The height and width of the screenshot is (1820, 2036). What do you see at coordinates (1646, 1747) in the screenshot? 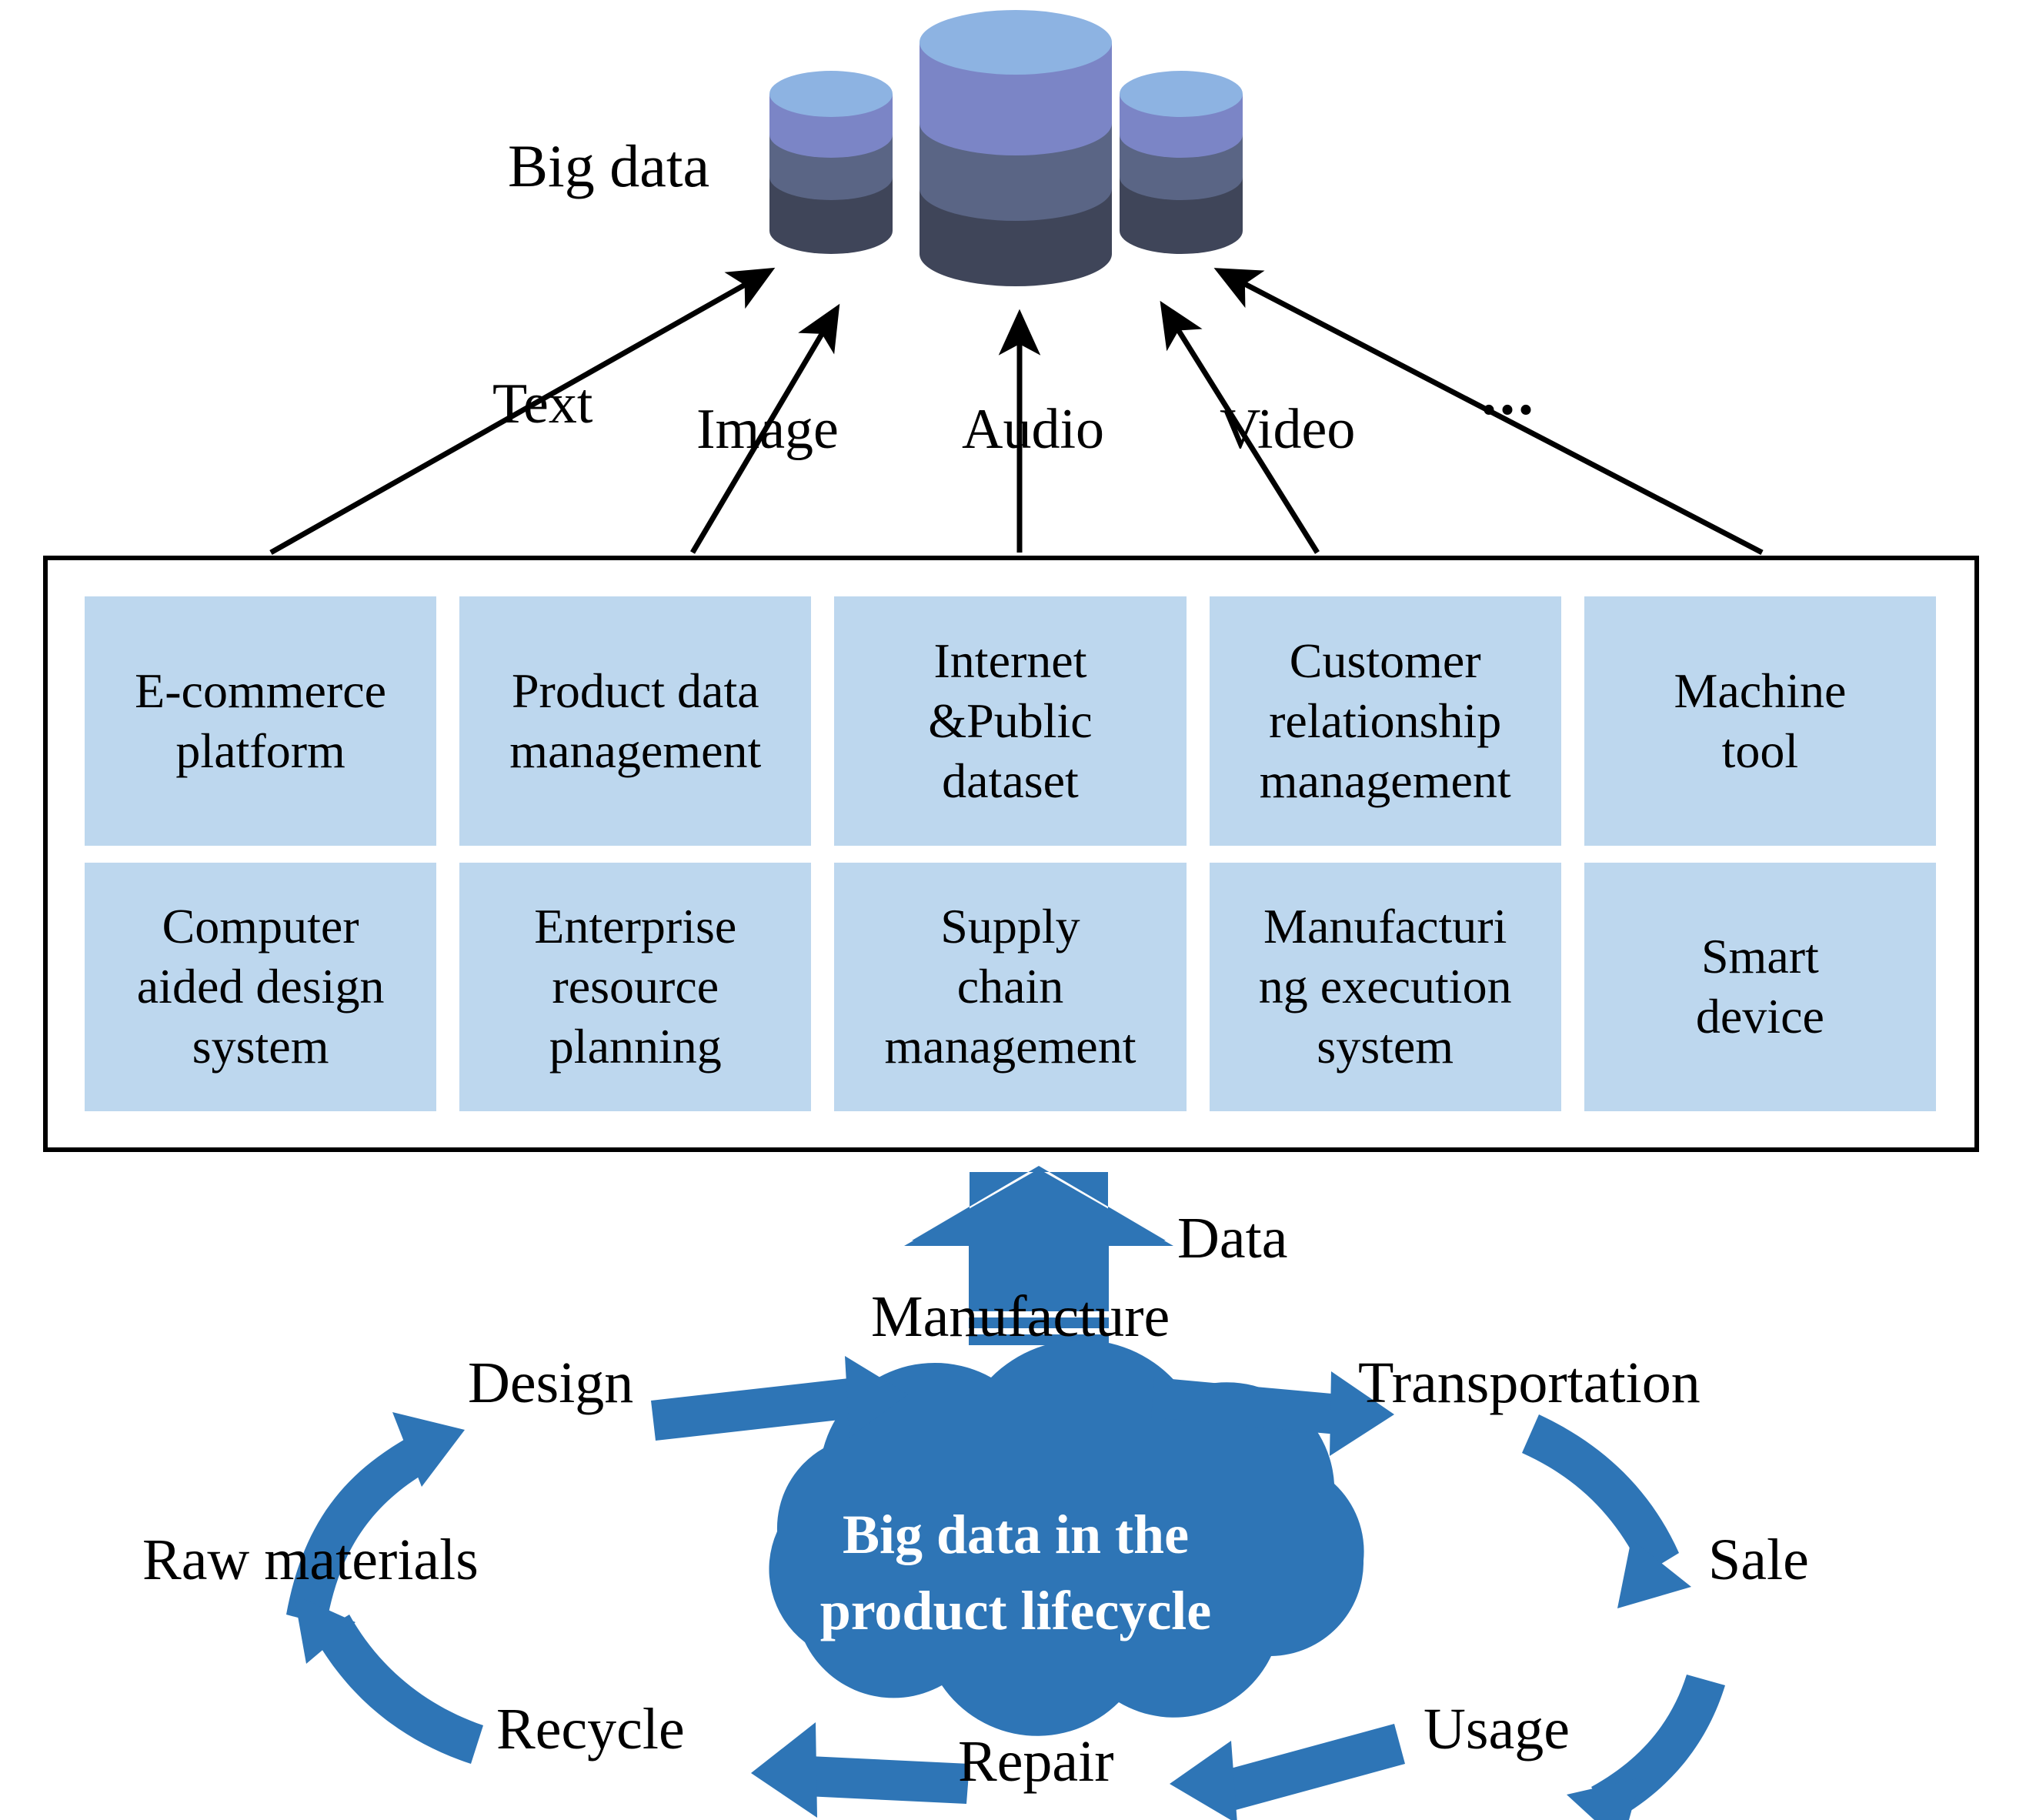
I see `arrow-sale-to-usage` at bounding box center [1646, 1747].